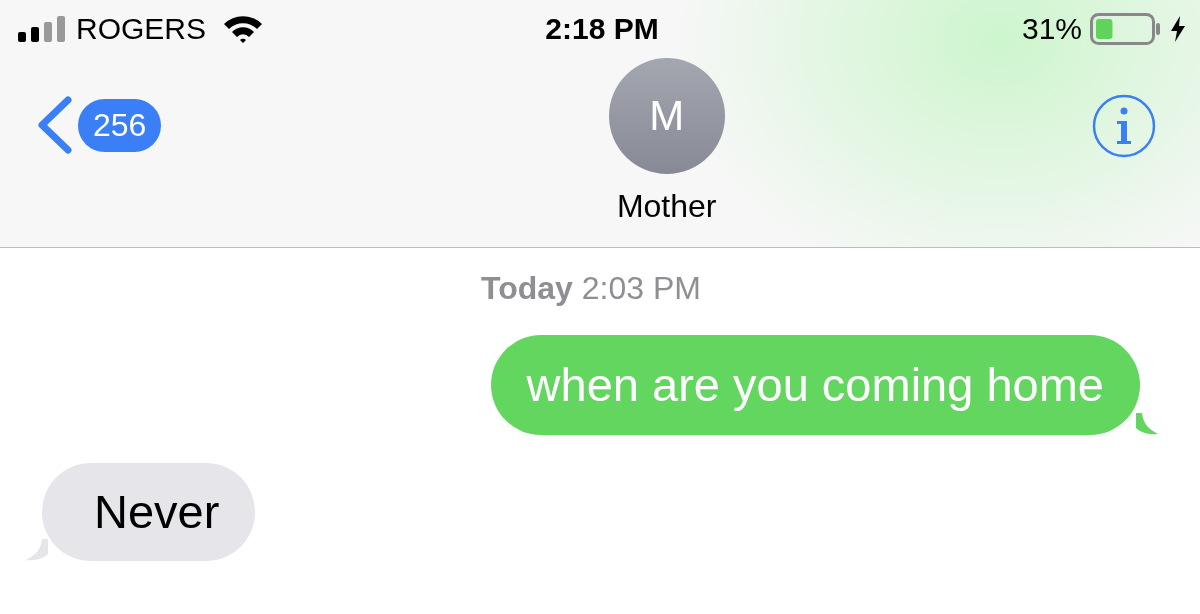 Image resolution: width=1200 pixels, height=614 pixels. What do you see at coordinates (149, 512) in the screenshot?
I see `received-message-bubble: Never` at bounding box center [149, 512].